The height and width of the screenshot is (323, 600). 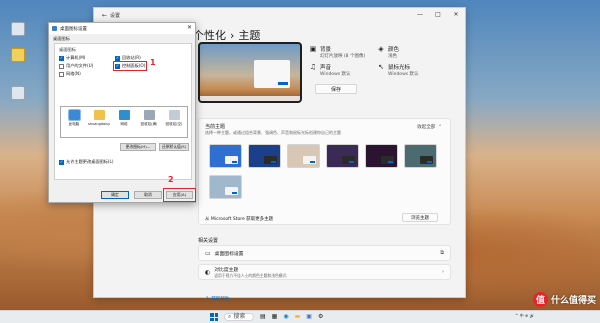 What do you see at coordinates (76, 57) in the screenshot?
I see `checkbox-label: 计算机(M)` at bounding box center [76, 57].